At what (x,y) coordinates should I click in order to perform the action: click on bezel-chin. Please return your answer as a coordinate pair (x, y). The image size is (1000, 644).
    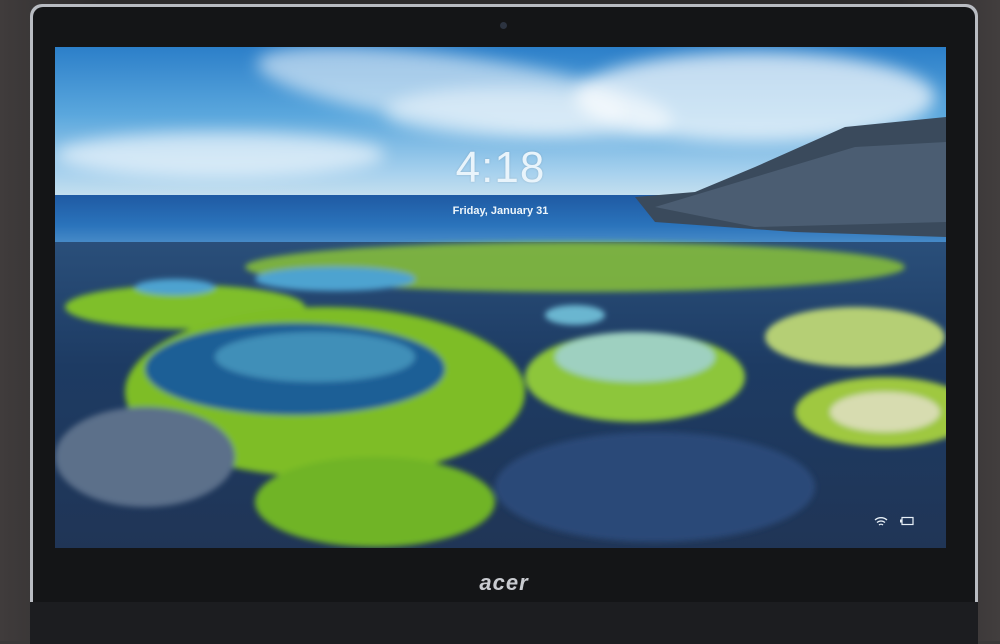
    Looking at the image, I should click on (504, 623).